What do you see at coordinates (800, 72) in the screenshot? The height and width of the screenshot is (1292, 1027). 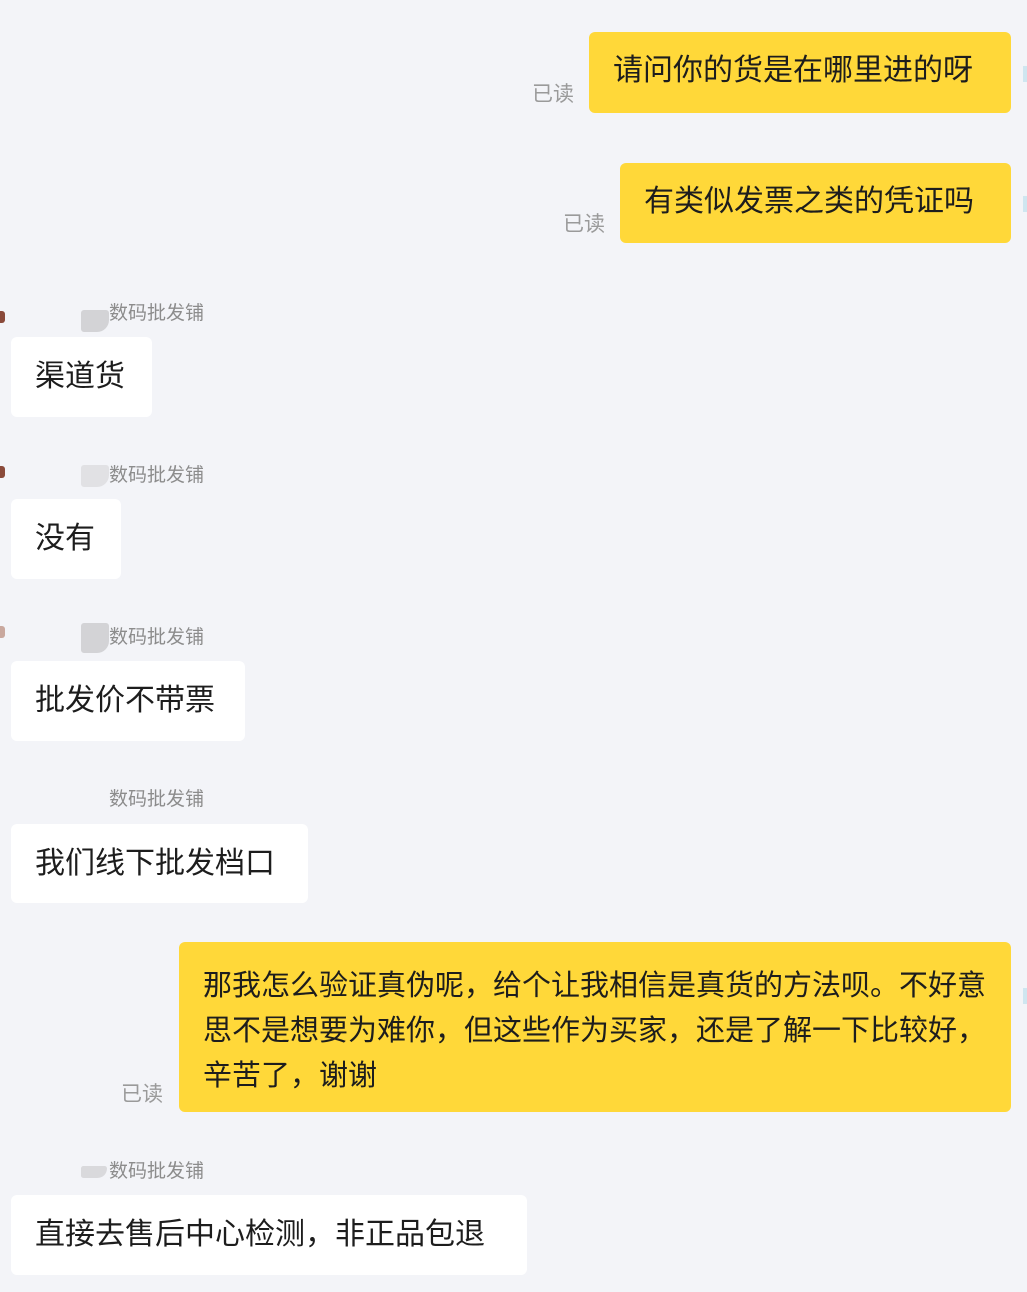 I see `message-bubble: 请问你的货是在哪里进的呀` at bounding box center [800, 72].